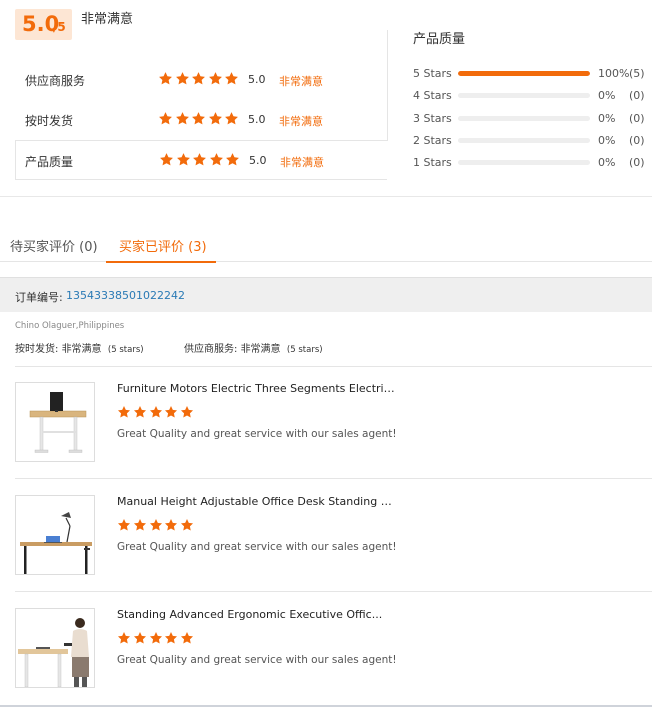 The image size is (652, 707). What do you see at coordinates (43, 24) in the screenshot?
I see `overall-score-badge: 5.0 /5` at bounding box center [43, 24].